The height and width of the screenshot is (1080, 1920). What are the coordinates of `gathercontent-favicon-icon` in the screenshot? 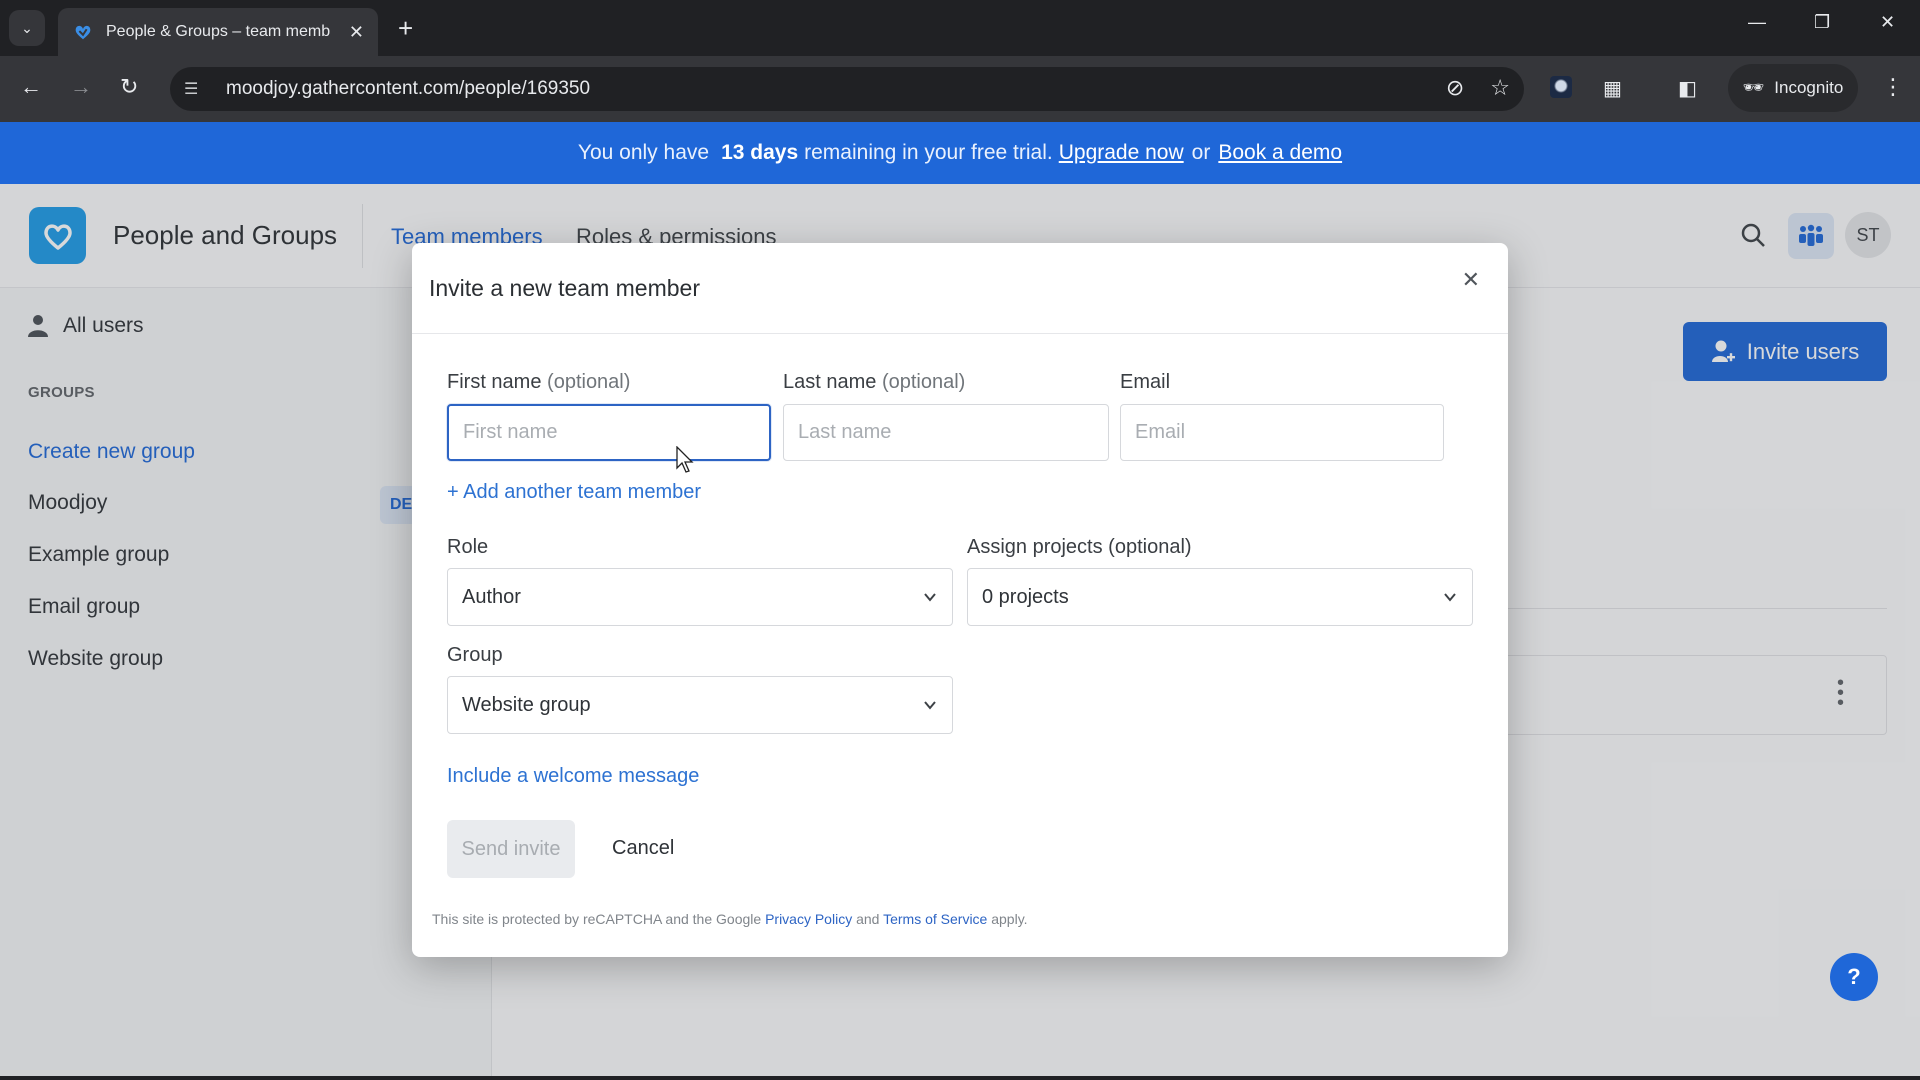 It's located at (83, 32).